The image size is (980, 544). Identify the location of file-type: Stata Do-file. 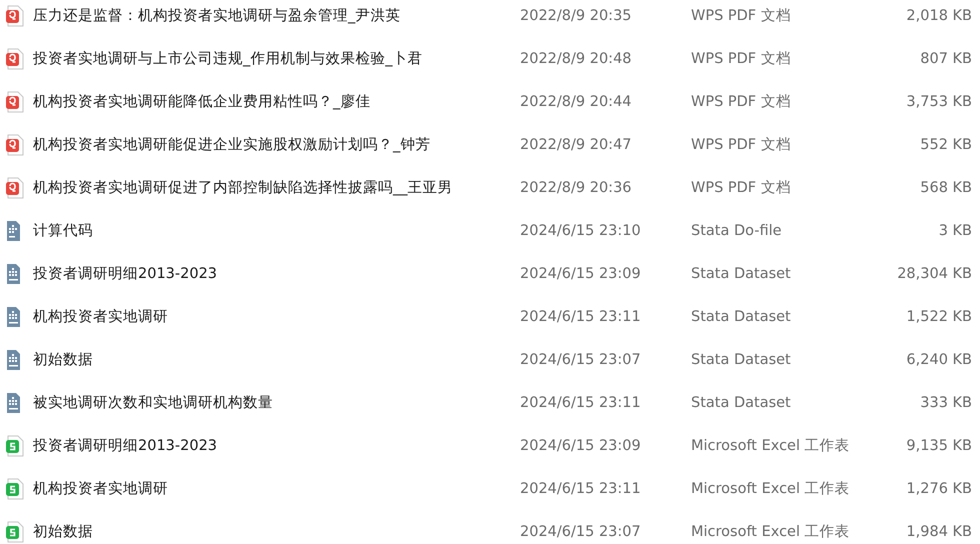
(737, 230).